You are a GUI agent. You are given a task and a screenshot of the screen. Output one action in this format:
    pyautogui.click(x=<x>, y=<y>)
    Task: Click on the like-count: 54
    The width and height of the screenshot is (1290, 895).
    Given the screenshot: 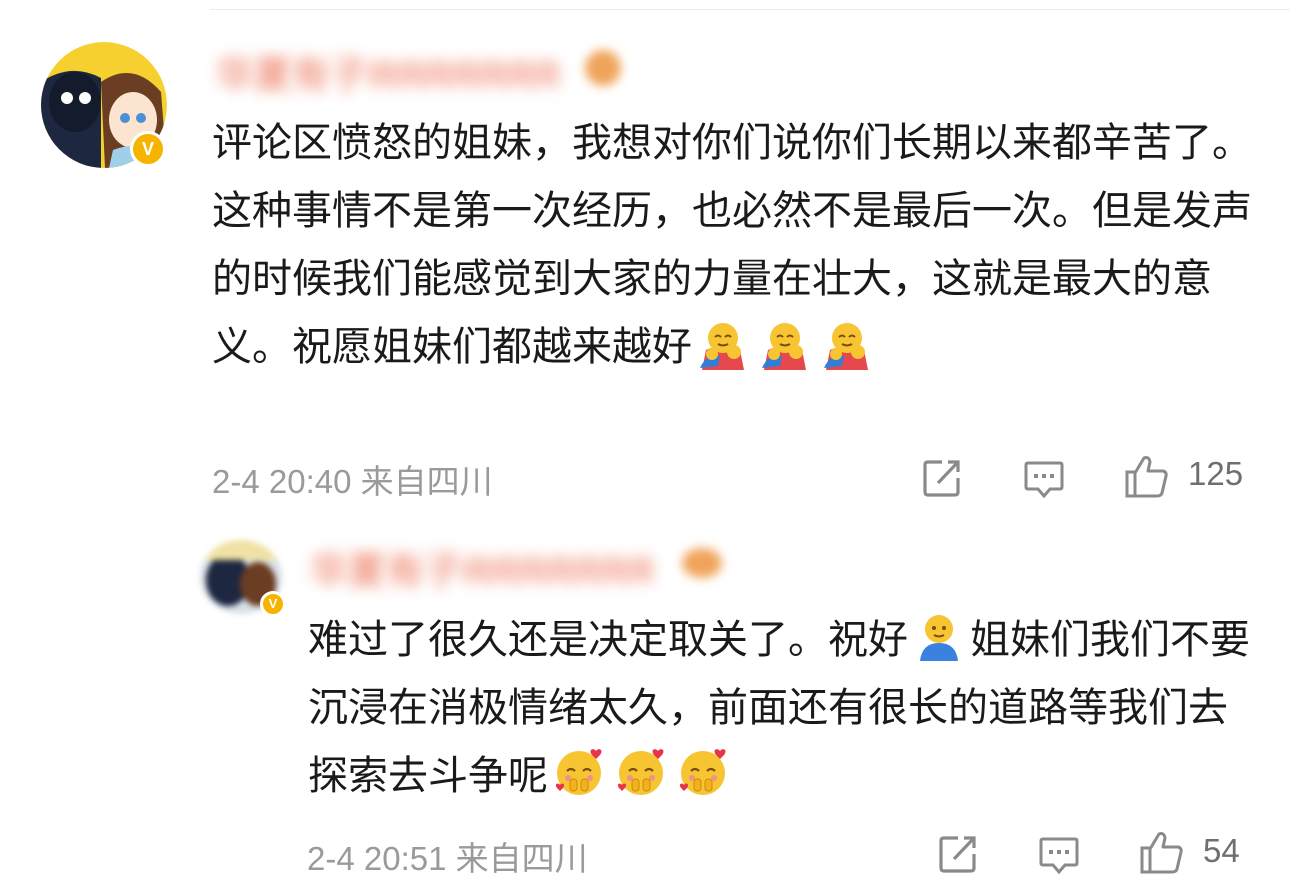 What is the action you would take?
    pyautogui.click(x=1221, y=850)
    